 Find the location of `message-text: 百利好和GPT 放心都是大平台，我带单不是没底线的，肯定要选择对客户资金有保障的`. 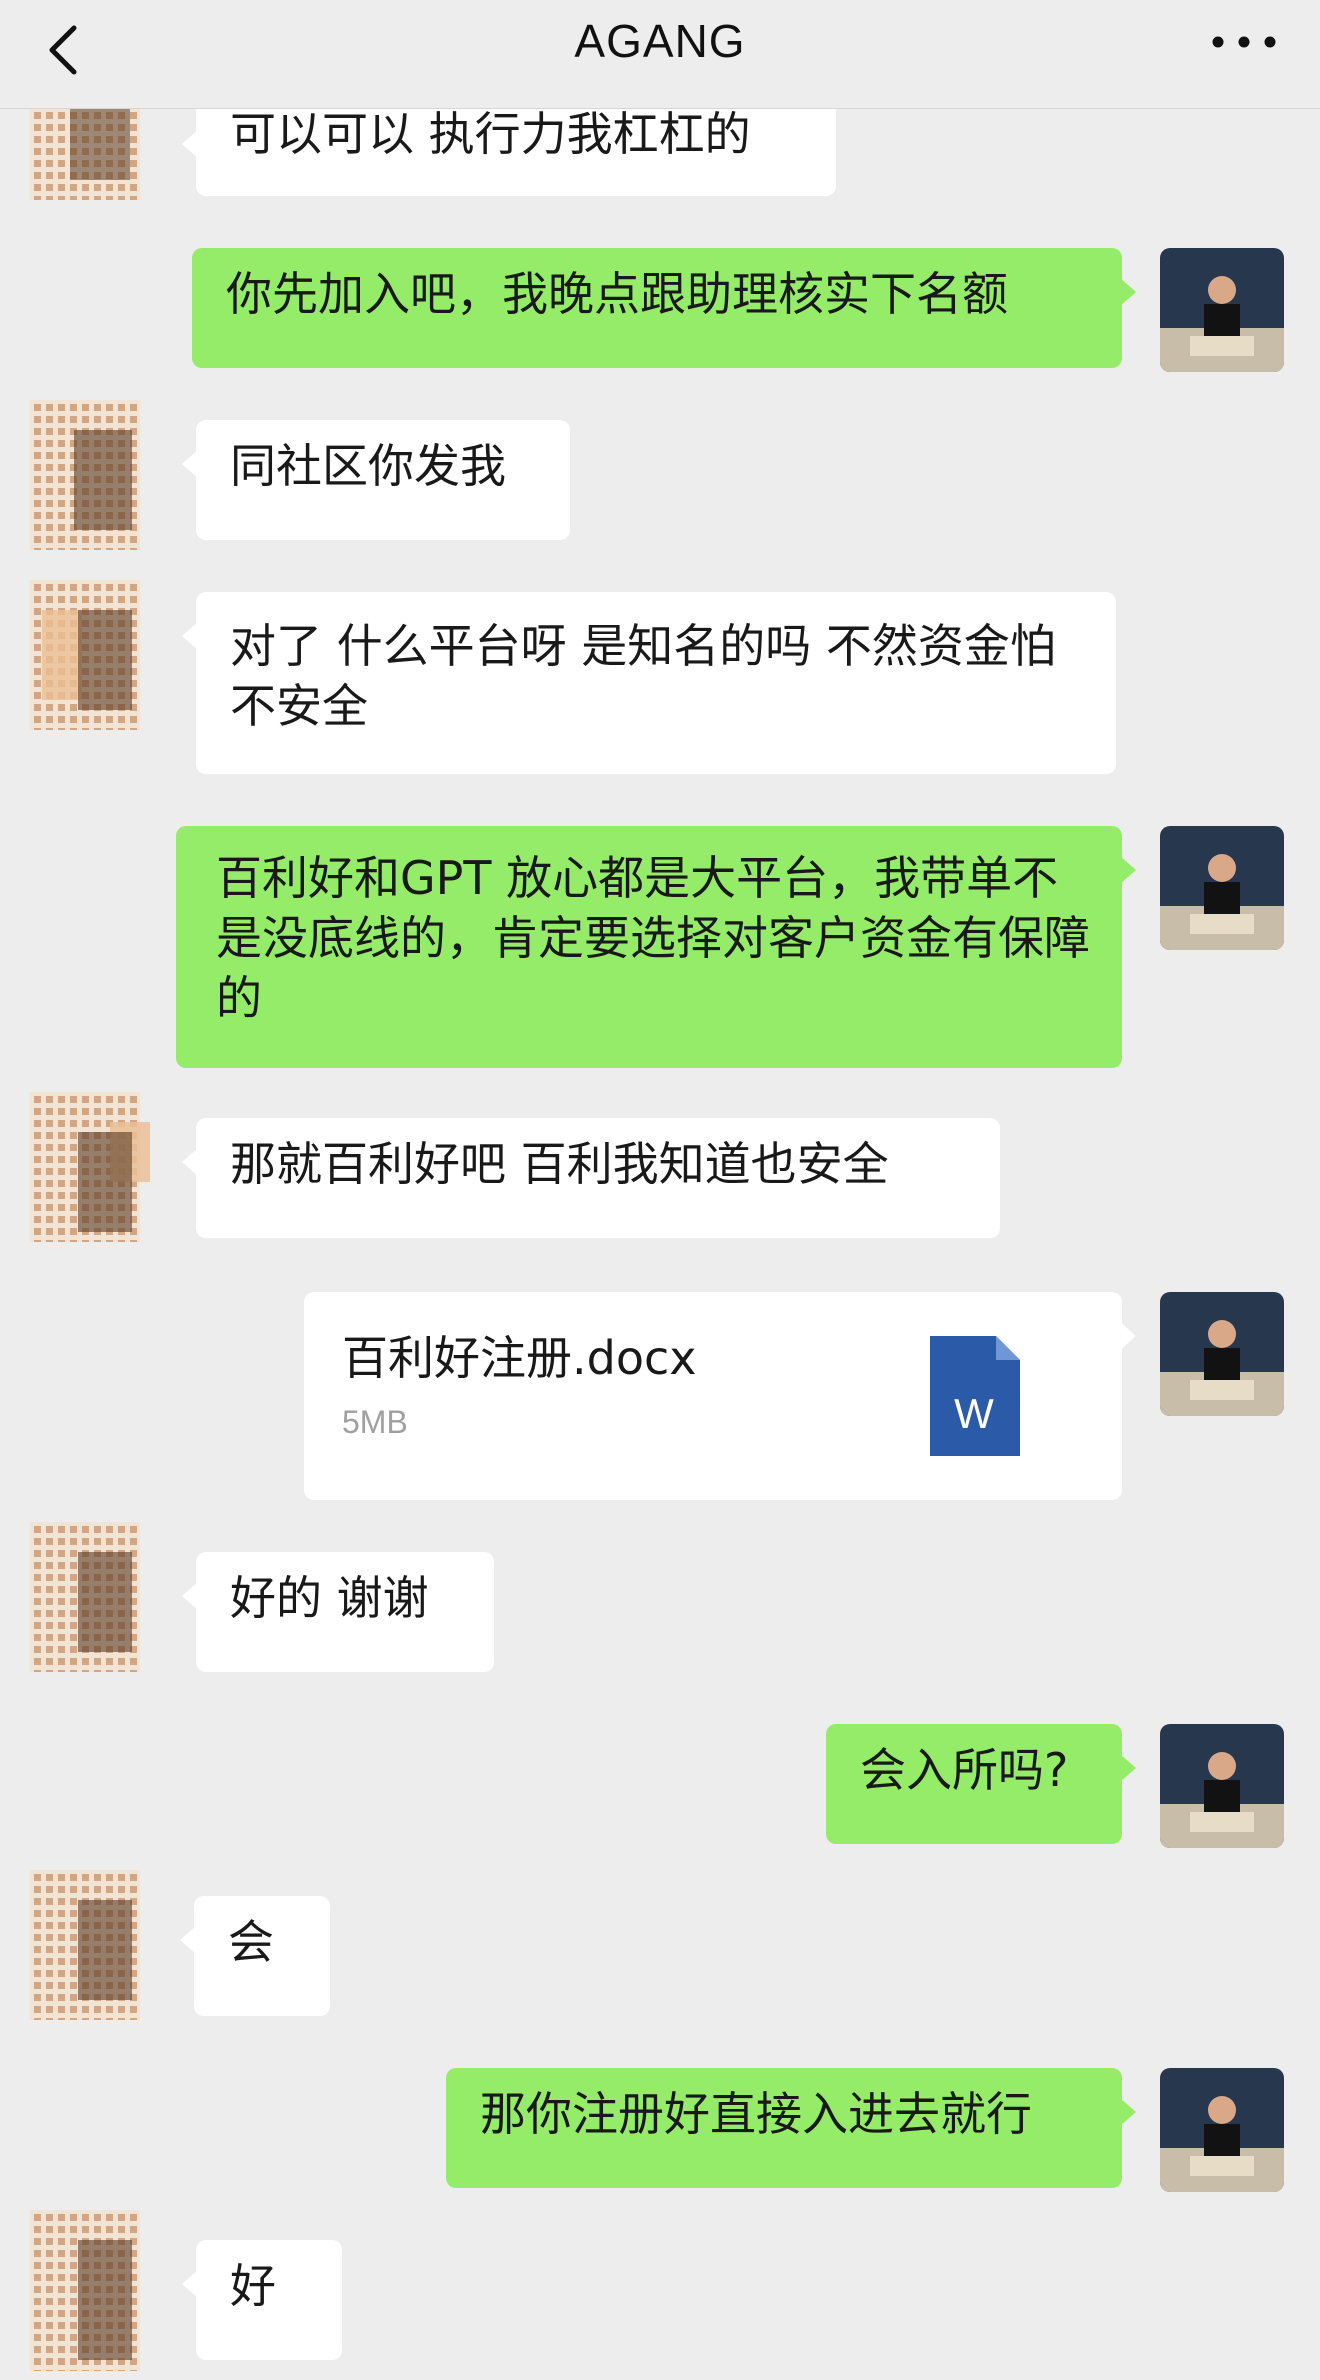

message-text: 百利好和GPT 放心都是大平台，我带单不是没底线的，肯定要选择对客户资金有保障的 is located at coordinates (653, 938).